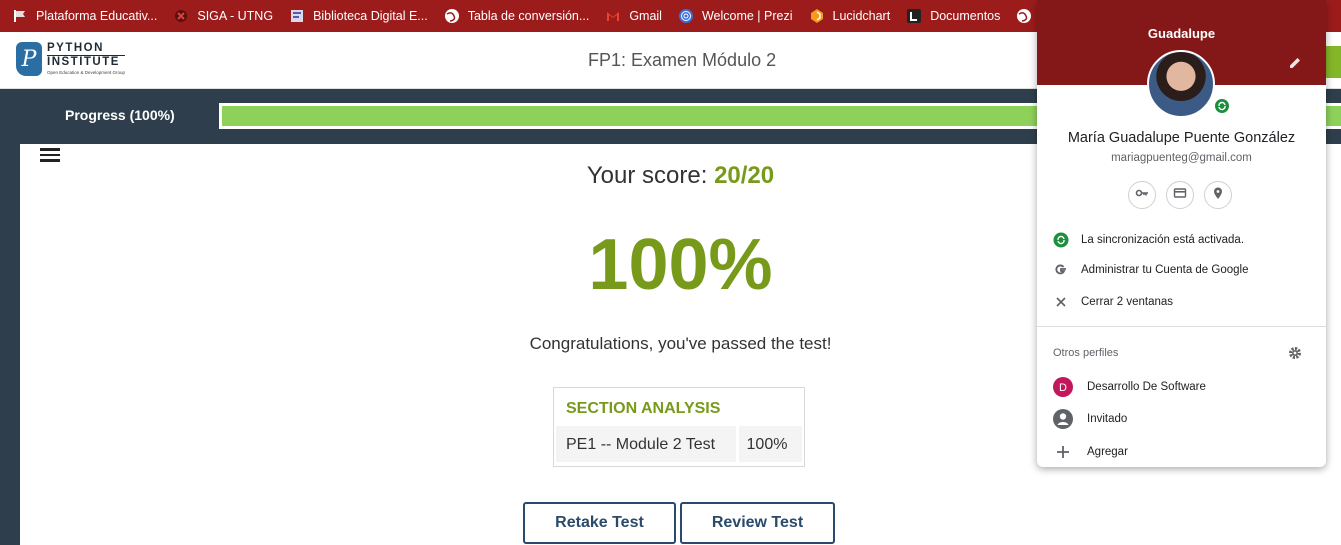 This screenshot has height=545, width=1341. What do you see at coordinates (1107, 452) in the screenshot?
I see `add-profile-label: Agregar` at bounding box center [1107, 452].